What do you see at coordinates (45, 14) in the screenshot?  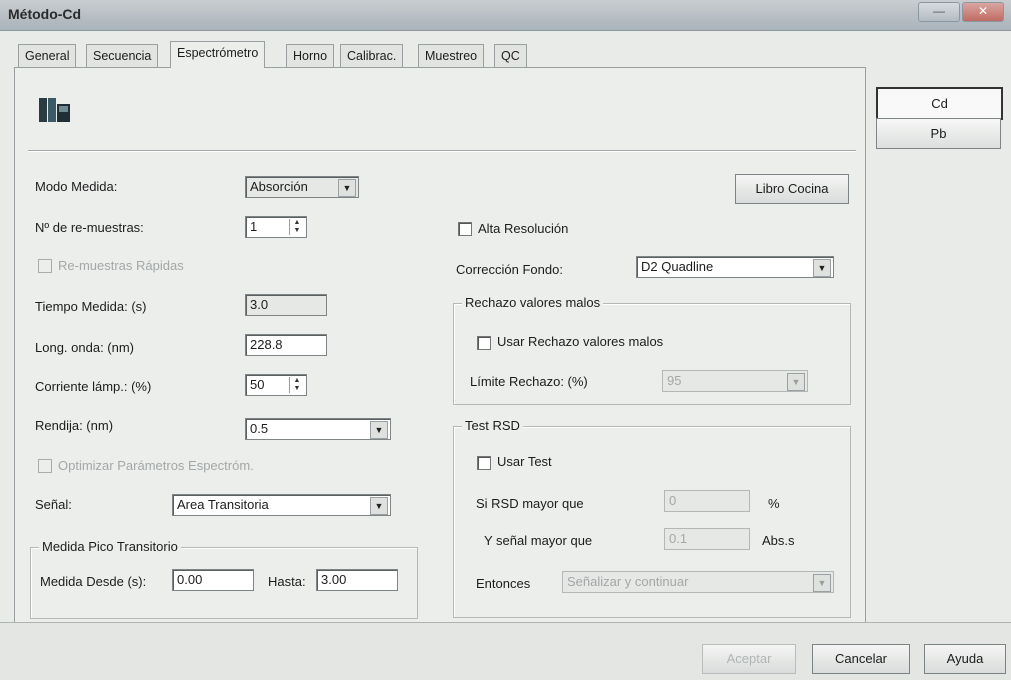 I see `window-title: Método-Cd` at bounding box center [45, 14].